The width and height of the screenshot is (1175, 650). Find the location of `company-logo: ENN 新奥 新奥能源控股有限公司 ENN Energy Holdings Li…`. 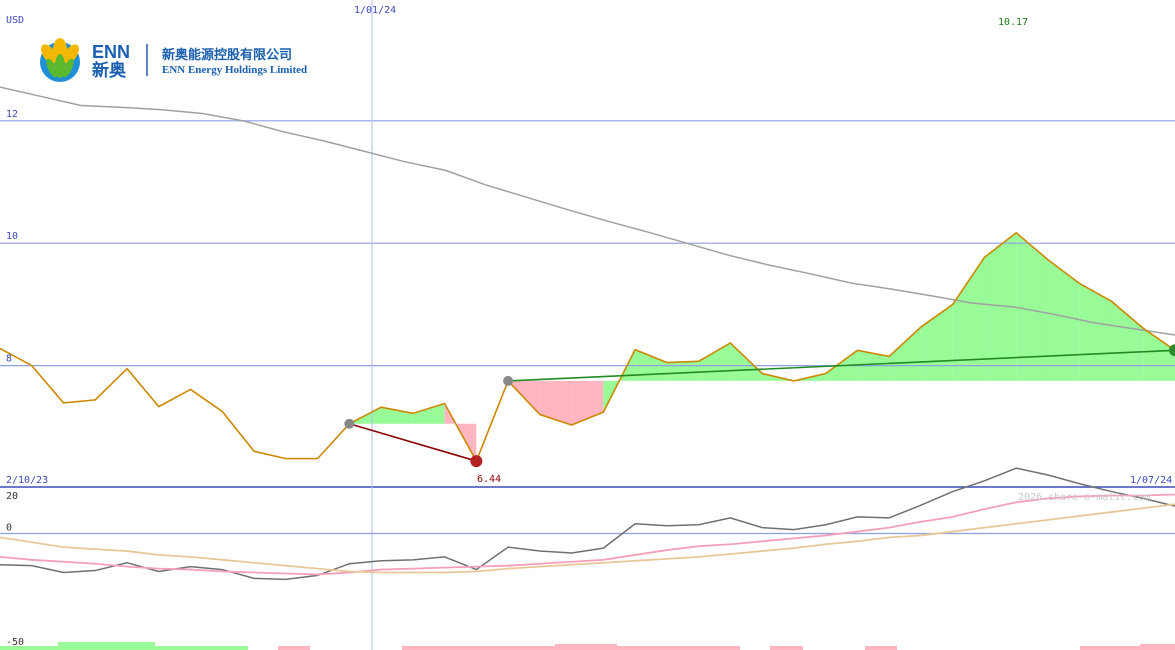

company-logo: ENN 新奥 新奥能源控股有限公司 ENN Energy Holdings Li… is located at coordinates (173, 60).